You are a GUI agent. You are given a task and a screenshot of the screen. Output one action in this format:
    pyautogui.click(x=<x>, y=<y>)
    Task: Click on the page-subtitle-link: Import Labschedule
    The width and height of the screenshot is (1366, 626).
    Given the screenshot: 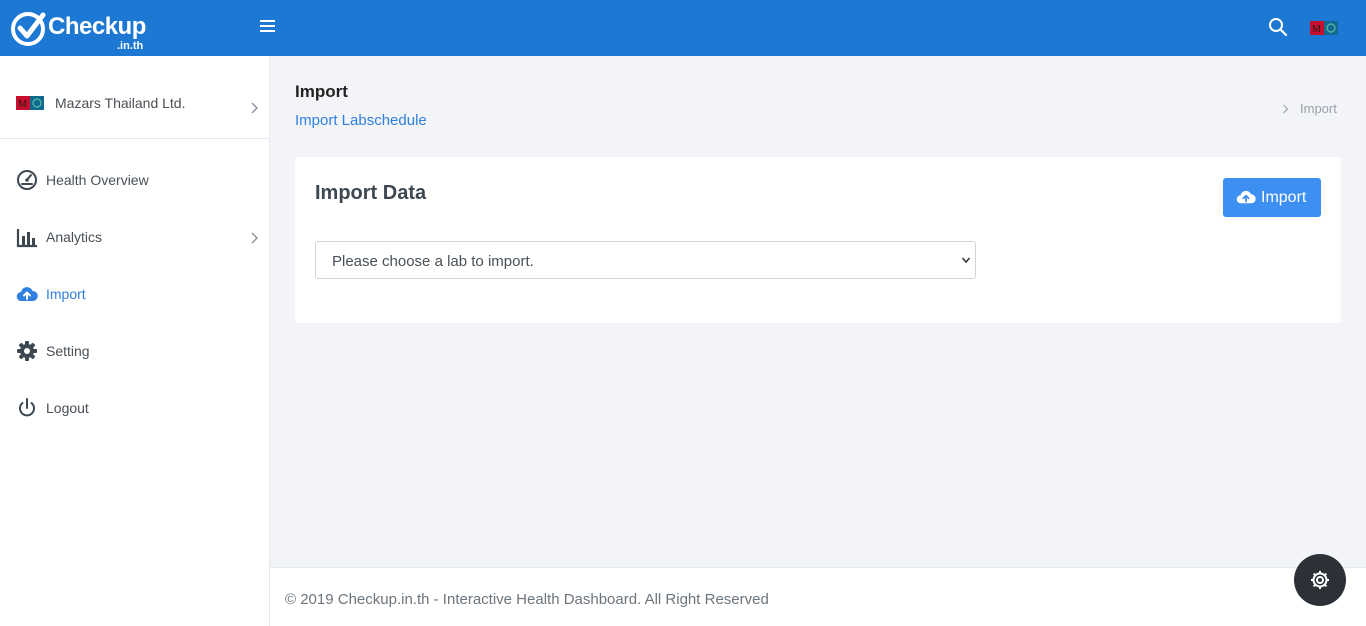 What is the action you would take?
    pyautogui.click(x=361, y=120)
    